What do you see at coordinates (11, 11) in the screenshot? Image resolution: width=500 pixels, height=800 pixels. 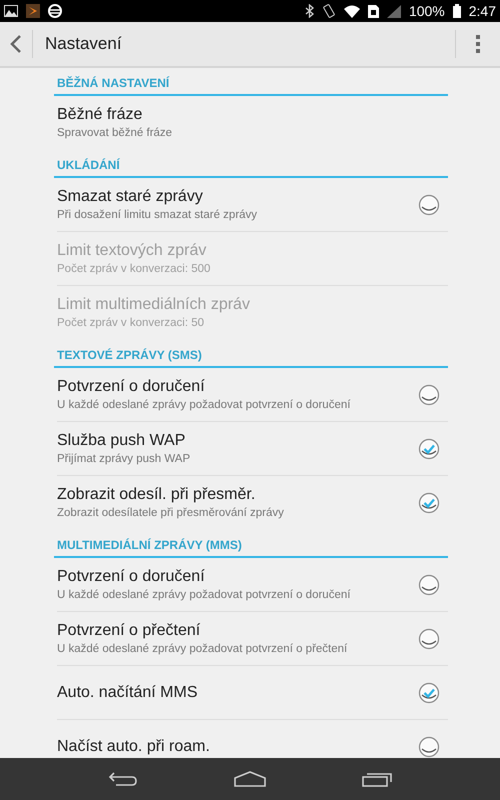 I see `gallery-icon` at bounding box center [11, 11].